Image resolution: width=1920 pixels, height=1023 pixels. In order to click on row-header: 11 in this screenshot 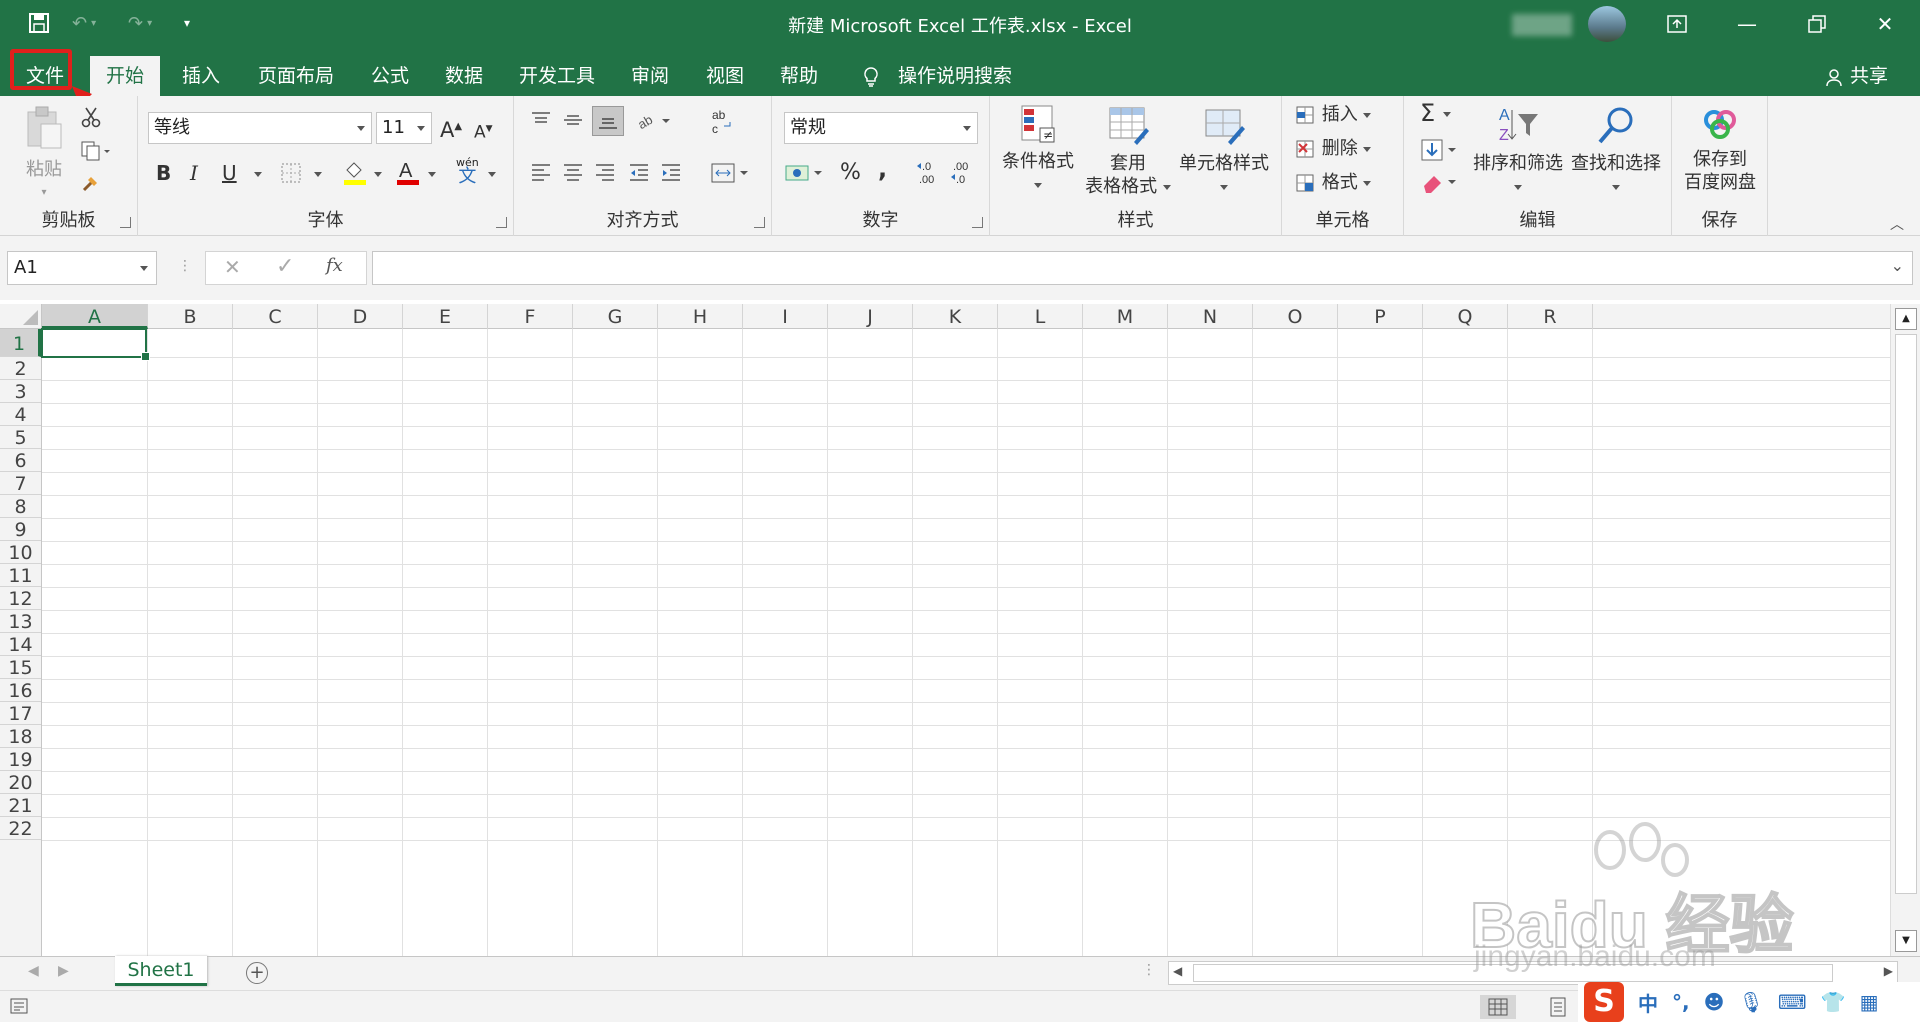, I will do `click(20, 575)`.